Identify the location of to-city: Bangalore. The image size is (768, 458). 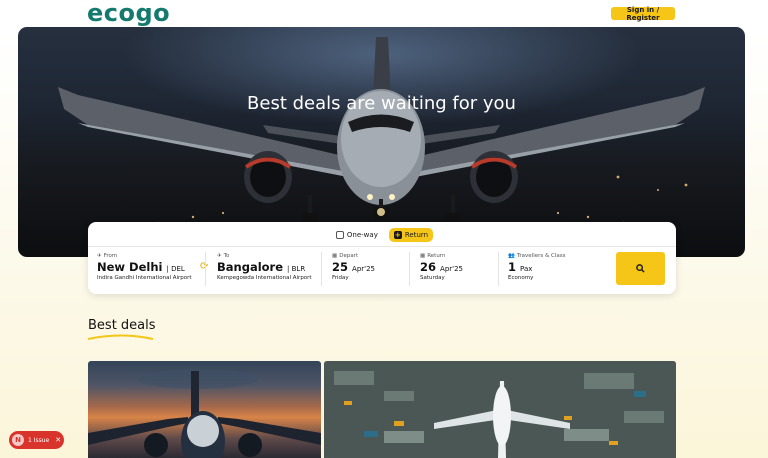
(250, 267).